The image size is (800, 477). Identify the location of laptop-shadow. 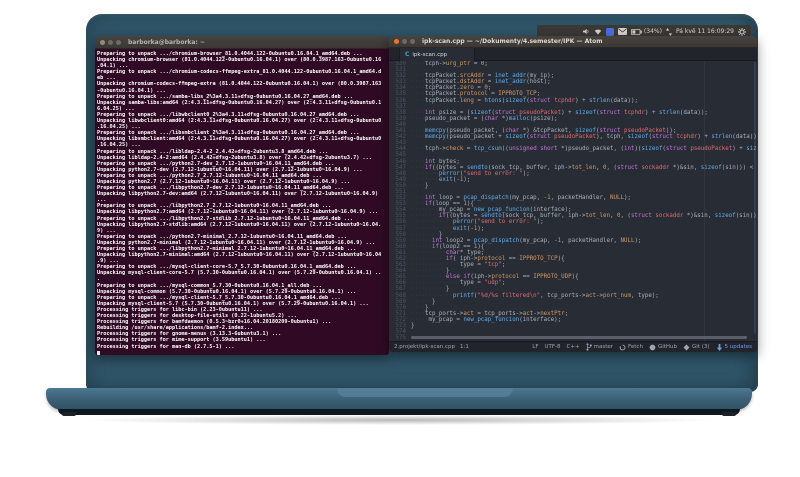
(399, 420).